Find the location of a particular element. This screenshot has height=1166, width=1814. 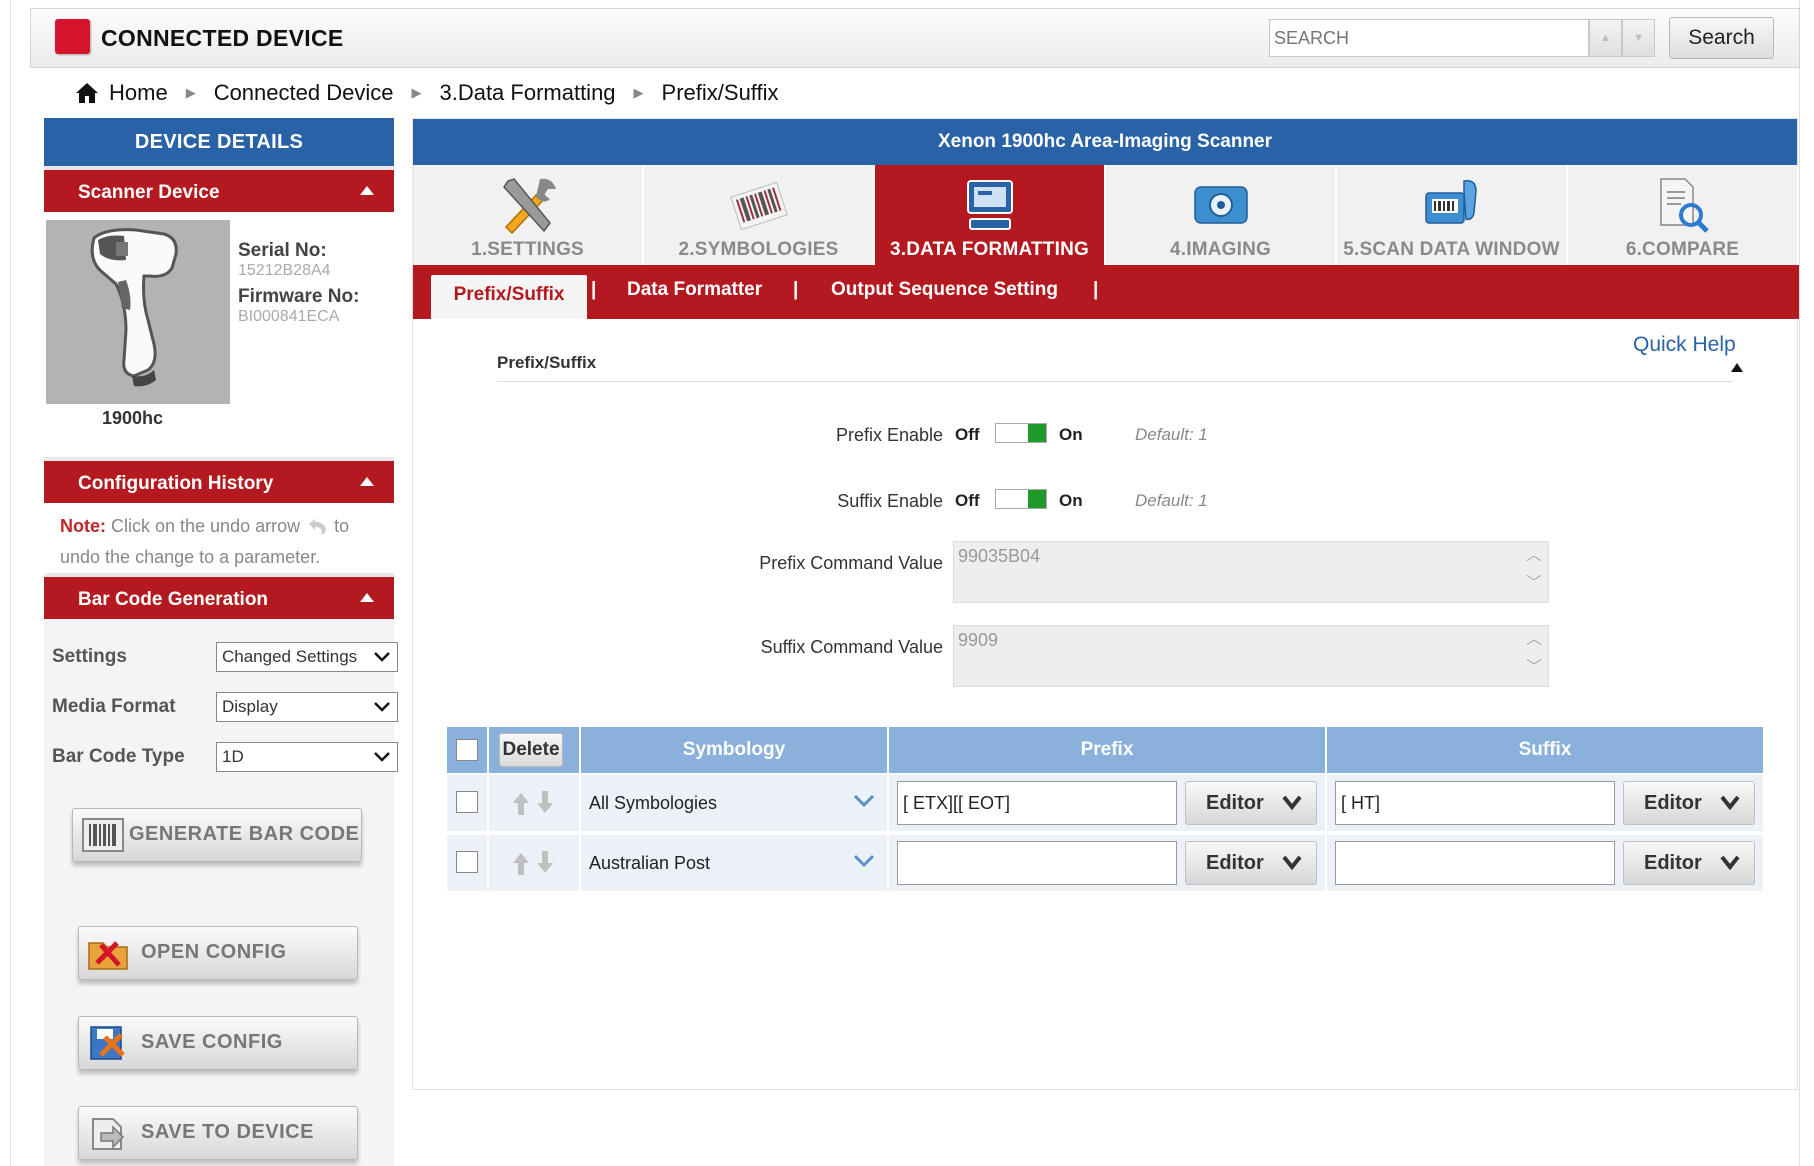

breadcrumb-data-formatting: 3.Data Formatting is located at coordinates (527, 93).